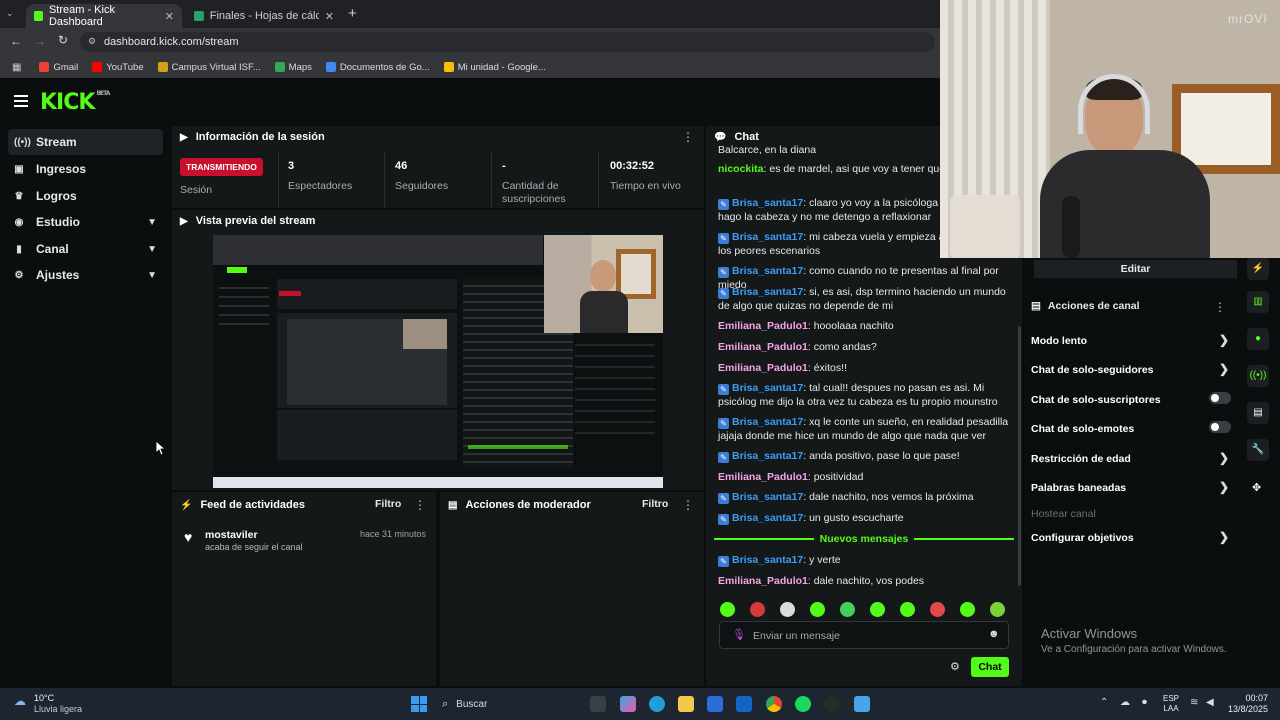 Image resolution: width=1280 pixels, height=720 pixels. Describe the element at coordinates (864, 519) in the screenshot. I see `chat-message: ✎ Brisa_santa17: un gusto escucharte` at that location.